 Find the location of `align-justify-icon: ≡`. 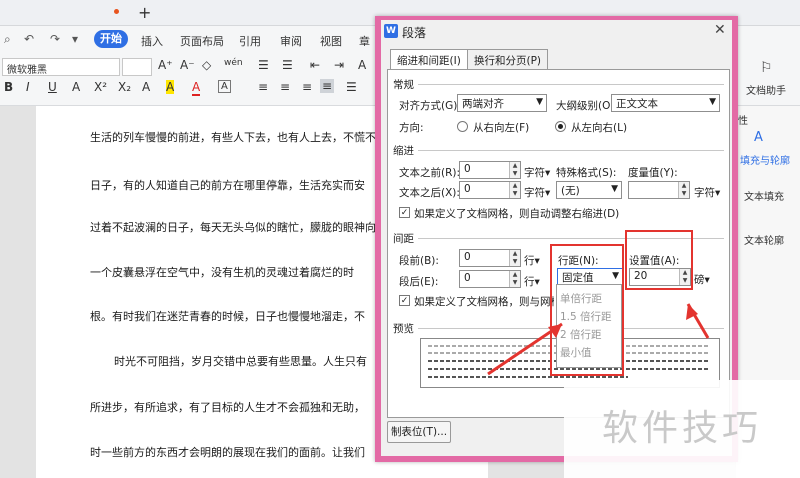

align-justify-icon: ≡ is located at coordinates (327, 86).